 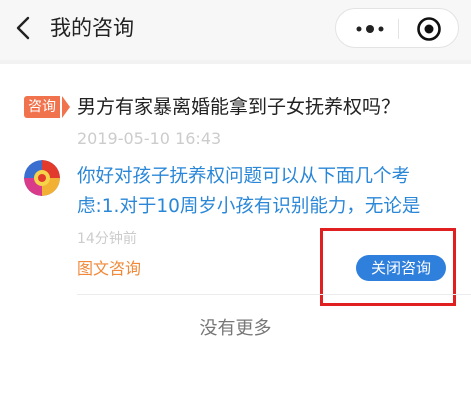 What do you see at coordinates (42, 107) in the screenshot?
I see `consult-tag: 咨询` at bounding box center [42, 107].